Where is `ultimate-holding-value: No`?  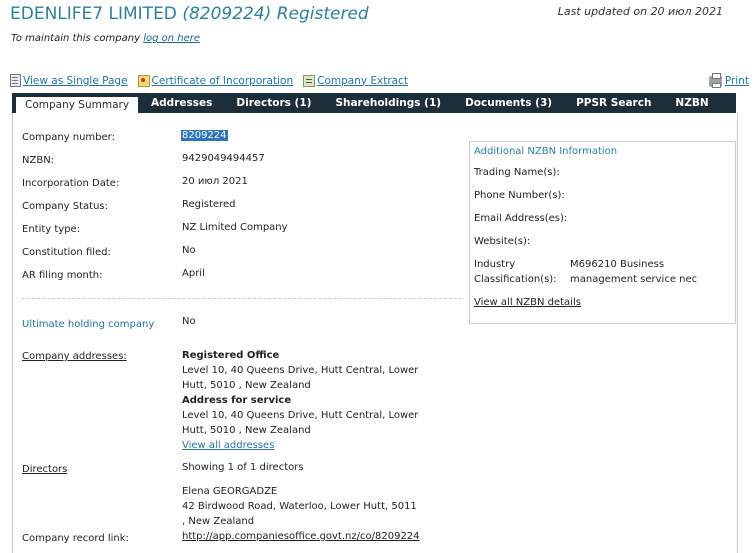
ultimate-holding-value: No is located at coordinates (189, 321).